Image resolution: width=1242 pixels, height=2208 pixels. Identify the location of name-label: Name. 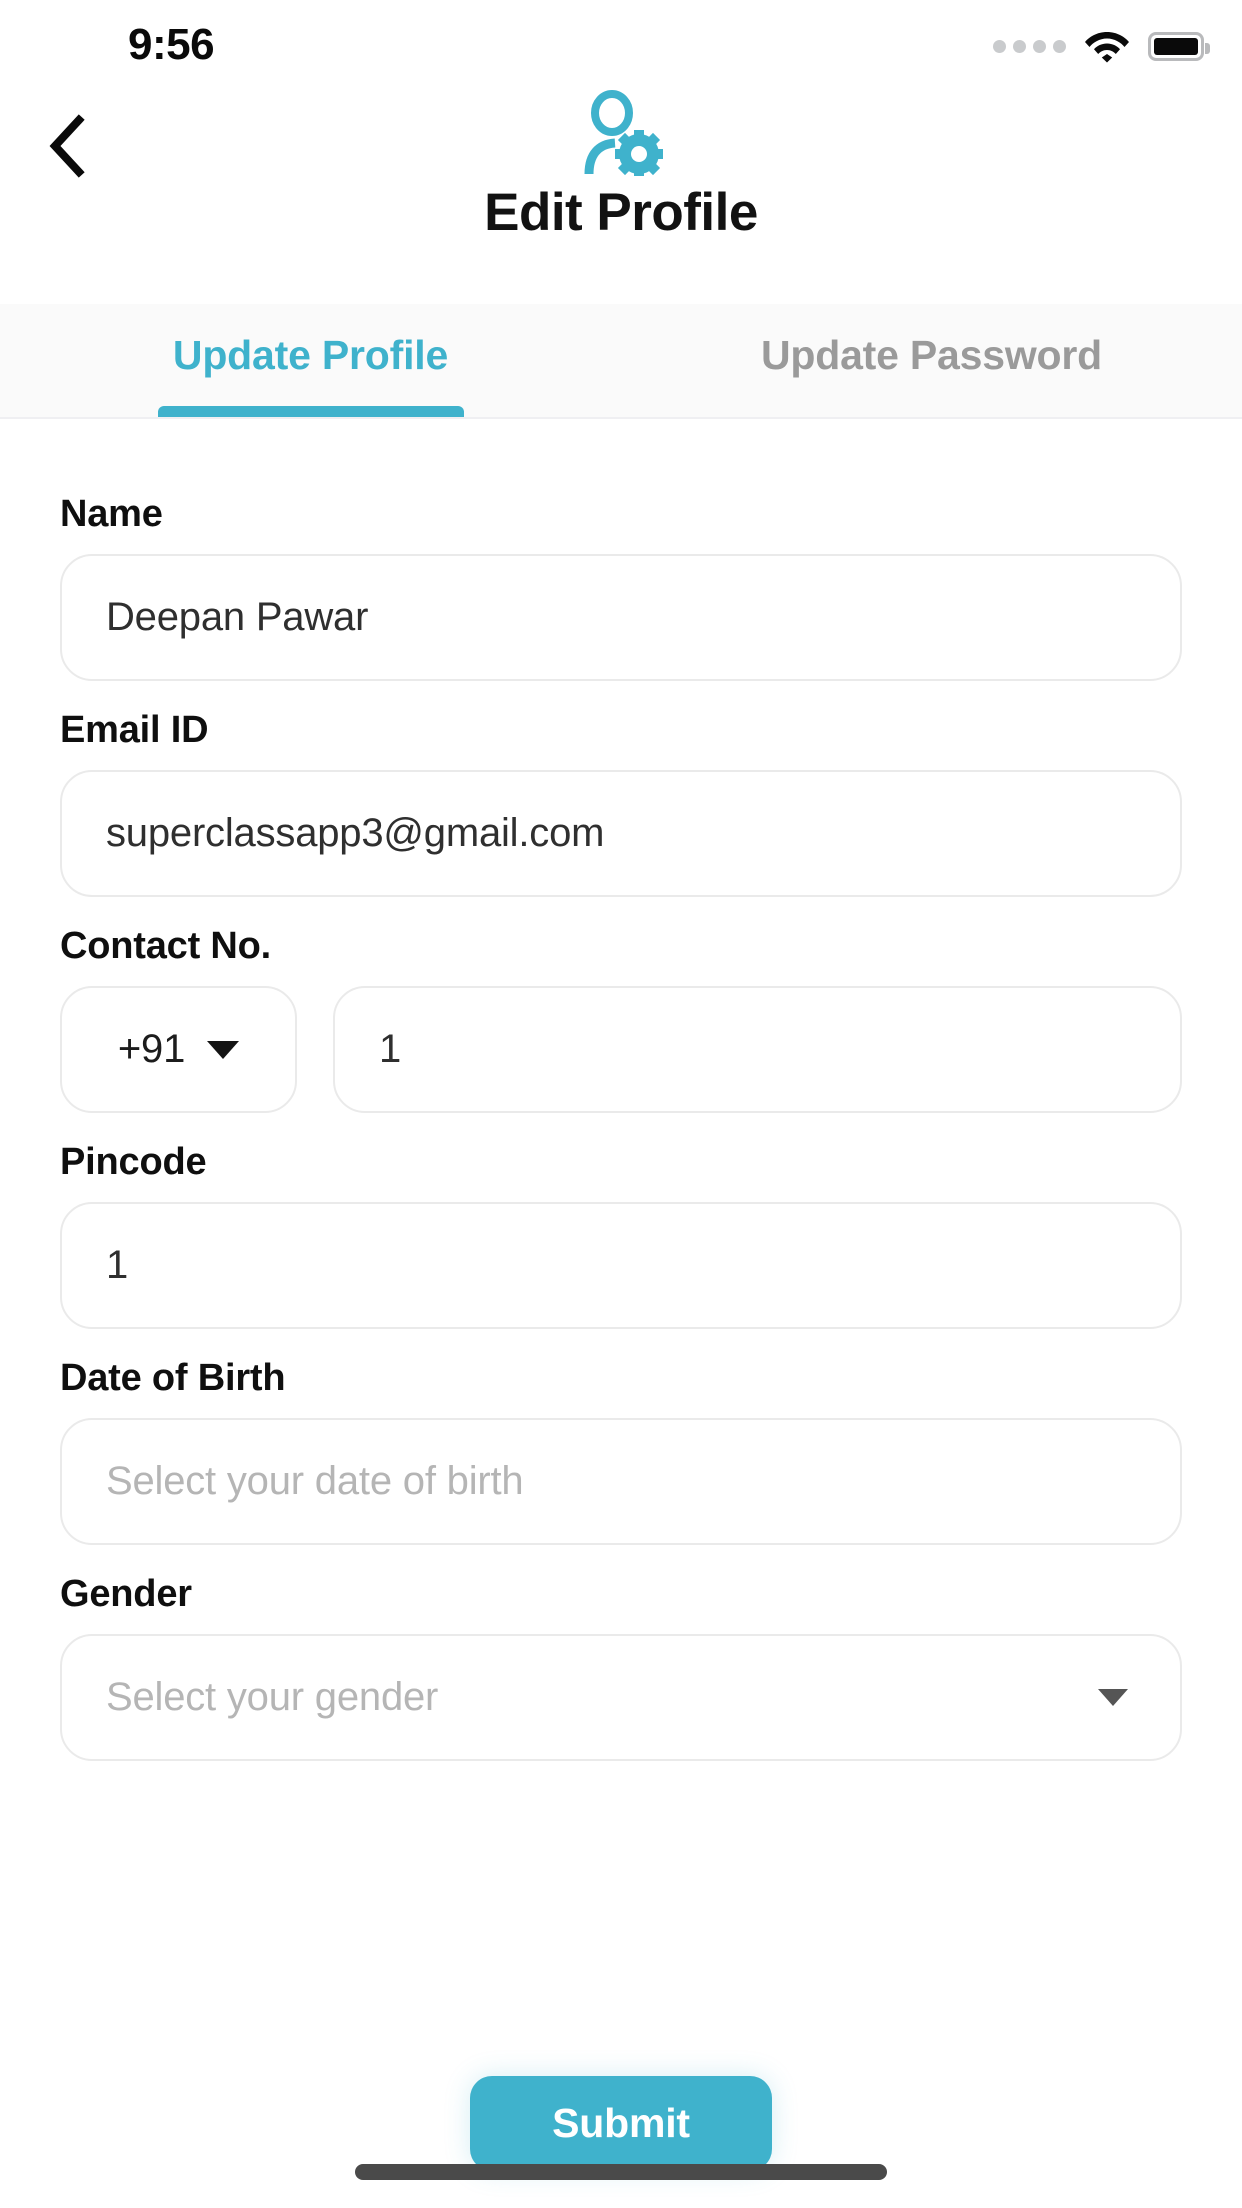
(111, 514).